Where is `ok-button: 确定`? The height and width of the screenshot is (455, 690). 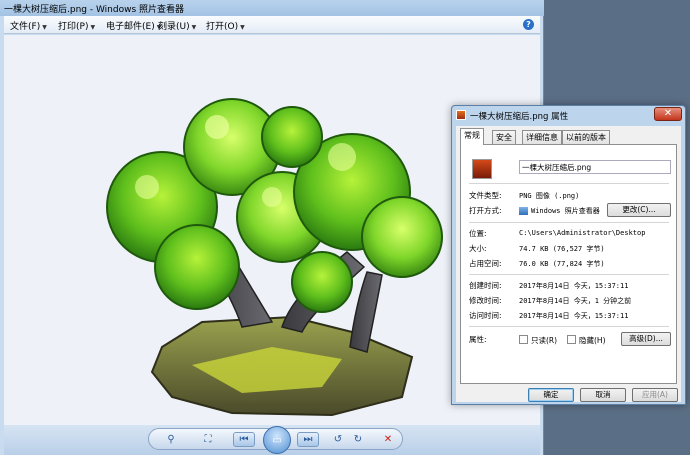
ok-button: 确定 is located at coordinates (551, 395).